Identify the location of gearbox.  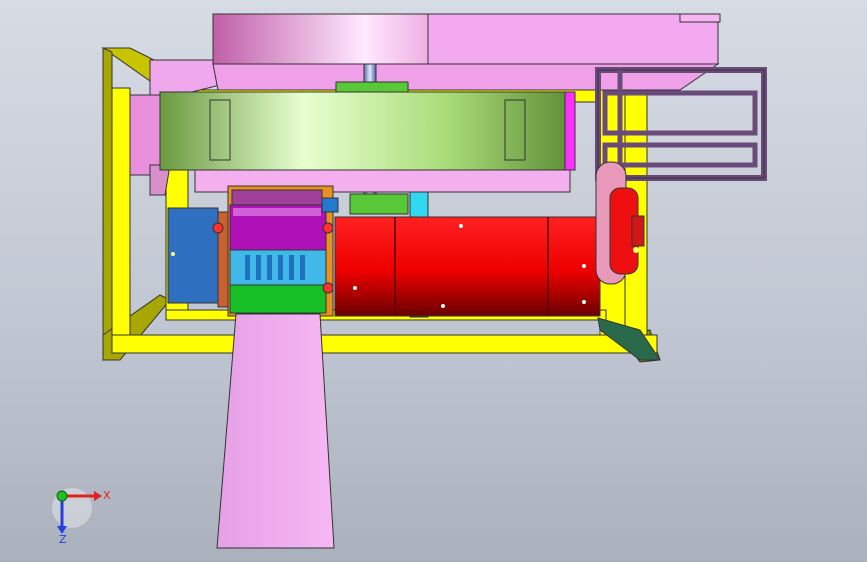
(199, 257).